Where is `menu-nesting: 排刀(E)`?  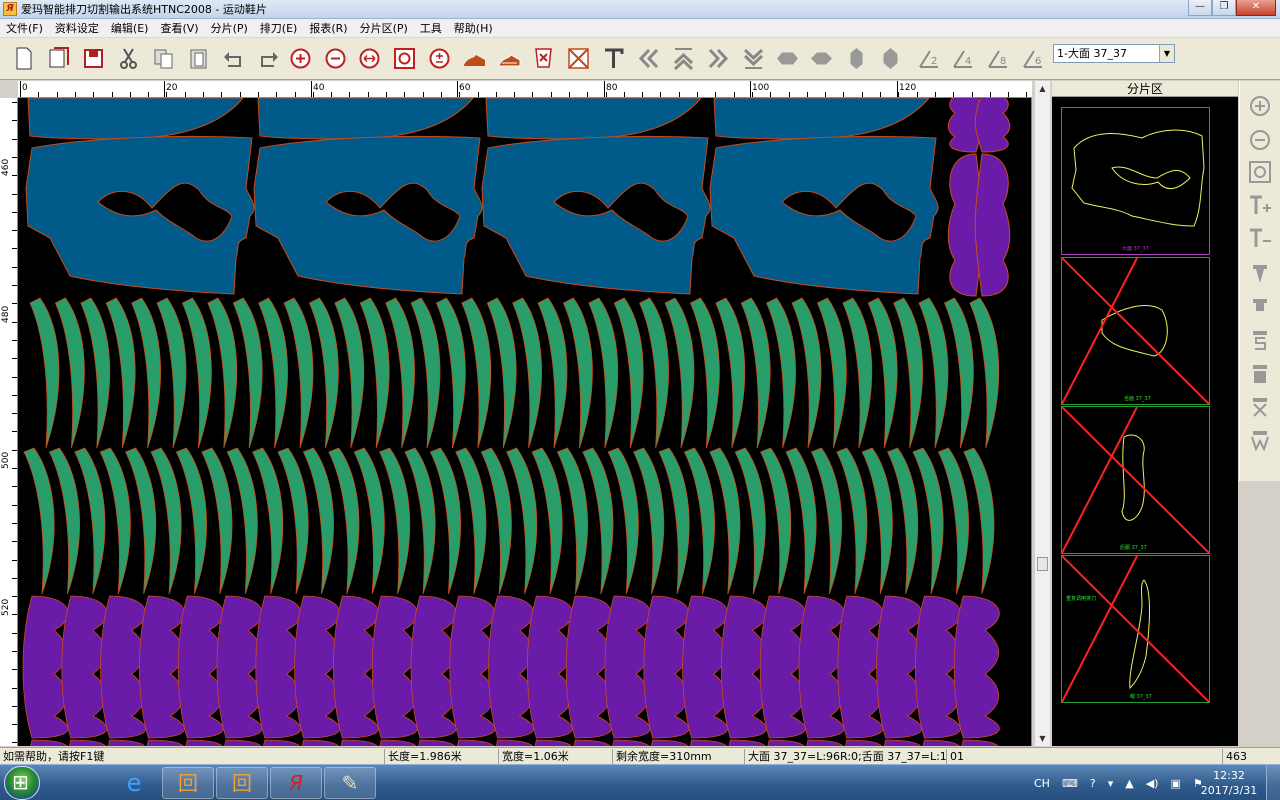 menu-nesting: 排刀(E) is located at coordinates (279, 28).